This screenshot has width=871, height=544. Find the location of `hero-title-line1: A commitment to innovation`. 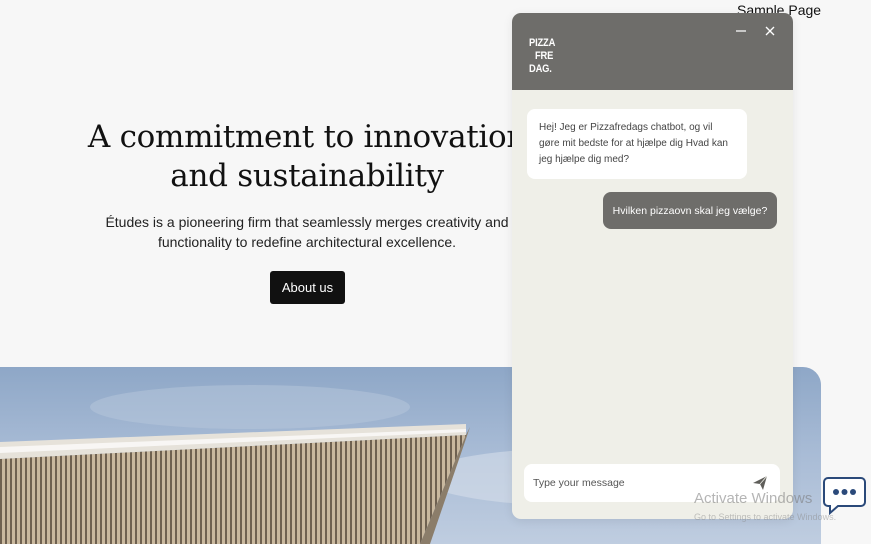

hero-title-line1: A commitment to innovation is located at coordinates (307, 137).